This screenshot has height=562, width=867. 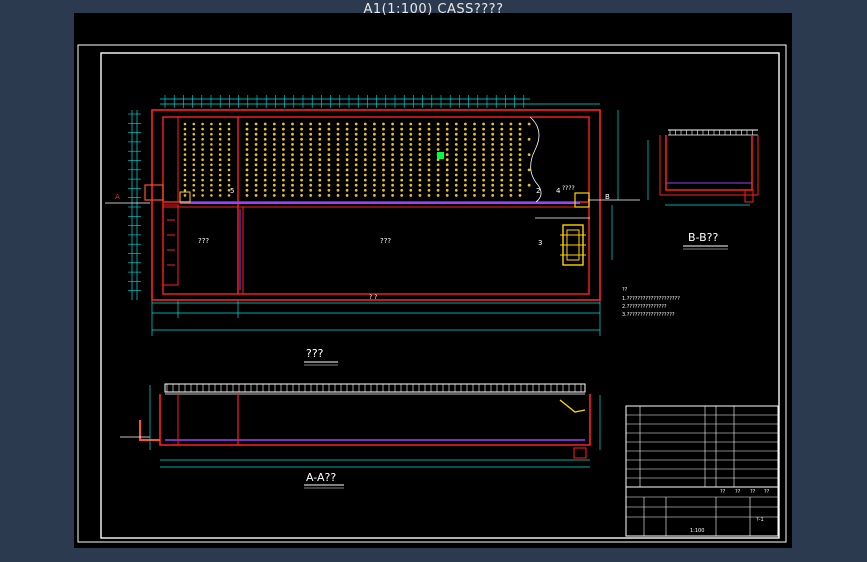 What do you see at coordinates (134, 202) in the screenshot?
I see `left-dimension-ticks` at bounding box center [134, 202].